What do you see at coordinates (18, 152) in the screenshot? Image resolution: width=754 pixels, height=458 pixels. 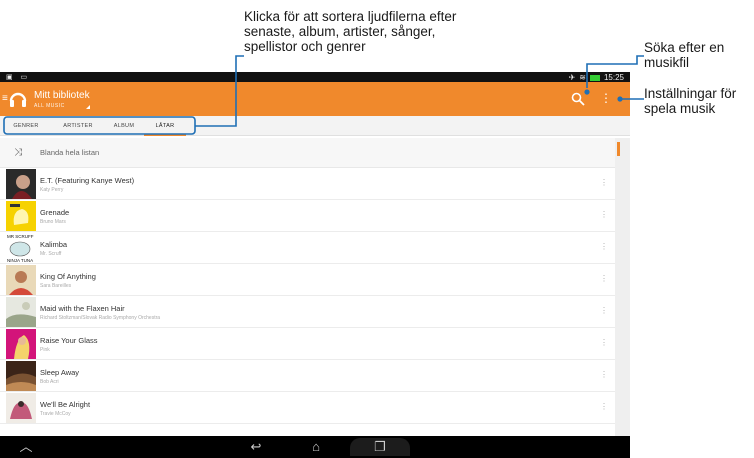 I see `shuffle-icon: ⤨` at bounding box center [18, 152].